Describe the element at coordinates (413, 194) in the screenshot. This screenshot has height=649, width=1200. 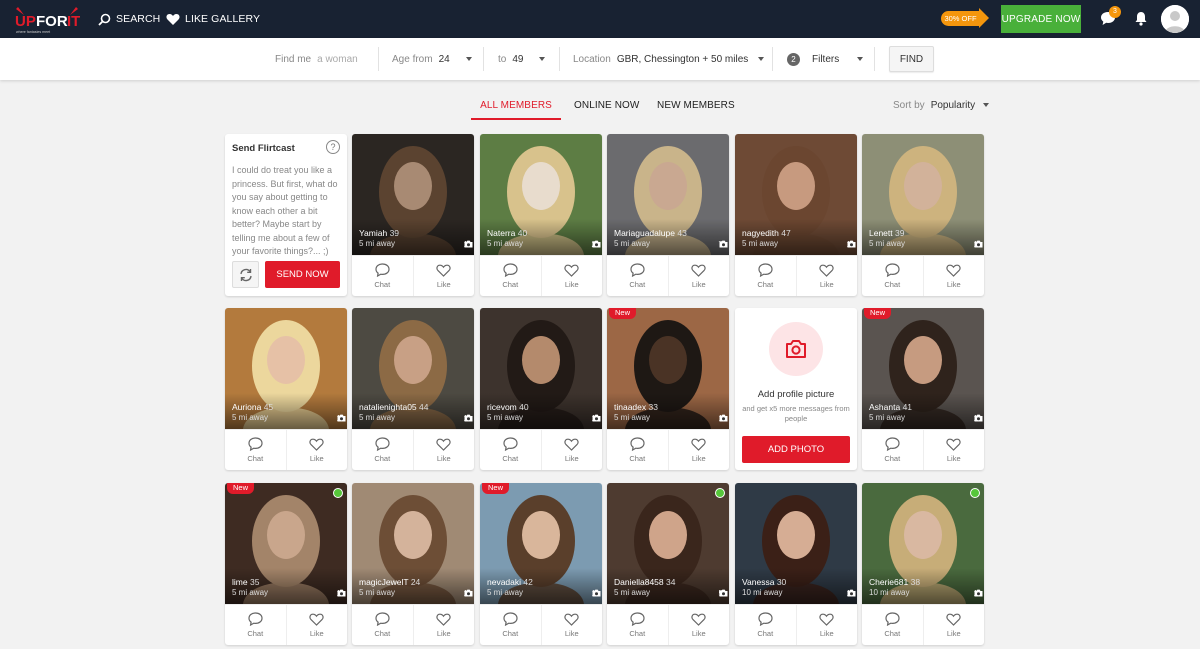
I see `member-photo: Yamiah 395 mi away 1` at that location.